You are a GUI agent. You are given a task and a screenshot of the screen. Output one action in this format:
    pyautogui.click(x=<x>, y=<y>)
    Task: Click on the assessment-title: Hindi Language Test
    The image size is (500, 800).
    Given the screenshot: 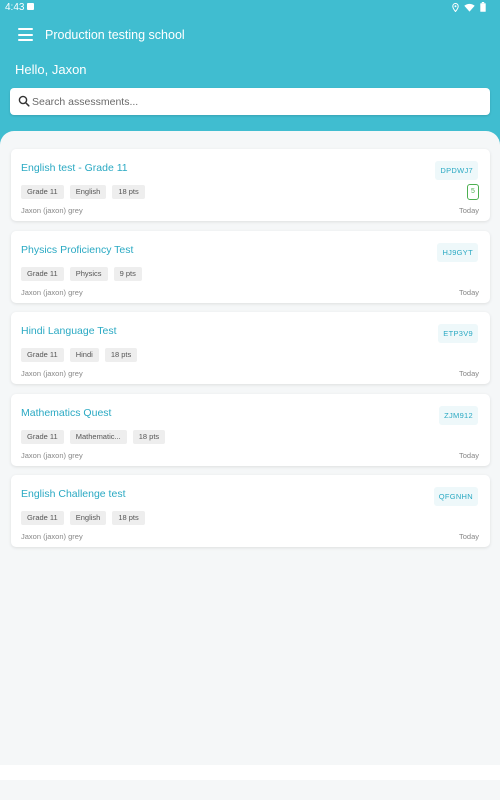 What is the action you would take?
    pyautogui.click(x=69, y=331)
    